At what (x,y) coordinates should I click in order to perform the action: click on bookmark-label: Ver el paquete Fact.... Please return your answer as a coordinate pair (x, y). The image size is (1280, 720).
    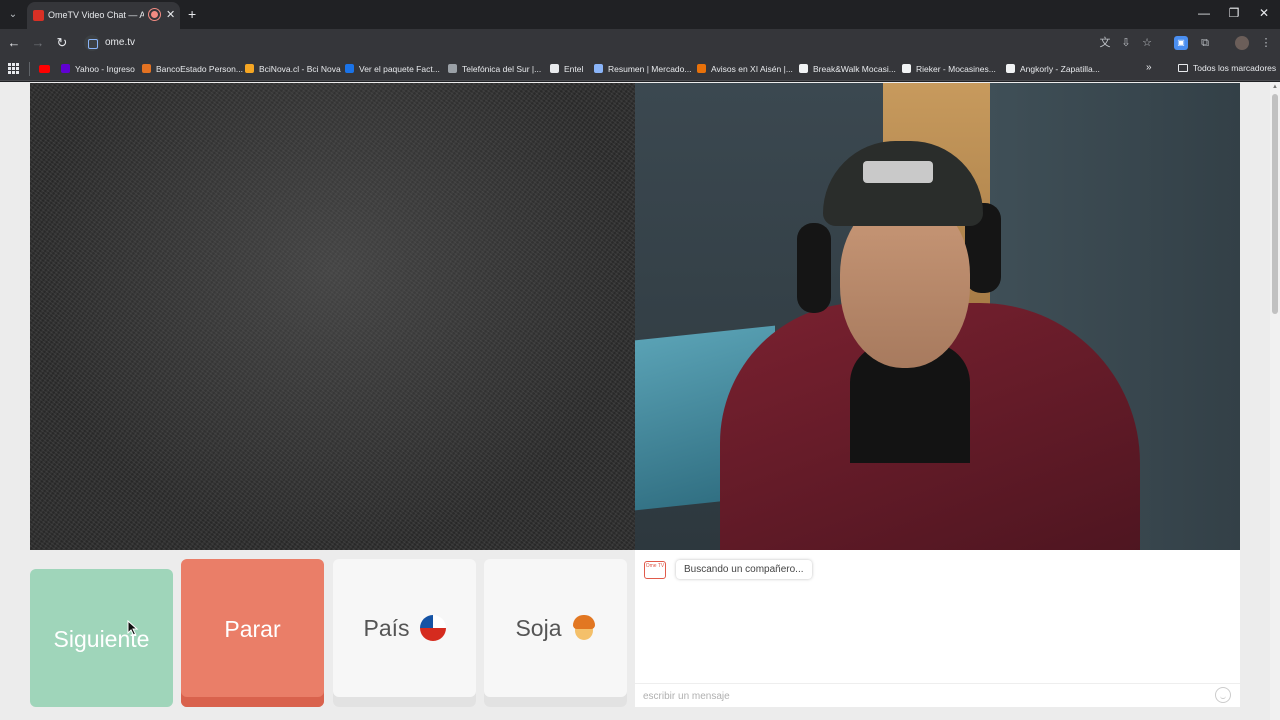
    Looking at the image, I should click on (399, 69).